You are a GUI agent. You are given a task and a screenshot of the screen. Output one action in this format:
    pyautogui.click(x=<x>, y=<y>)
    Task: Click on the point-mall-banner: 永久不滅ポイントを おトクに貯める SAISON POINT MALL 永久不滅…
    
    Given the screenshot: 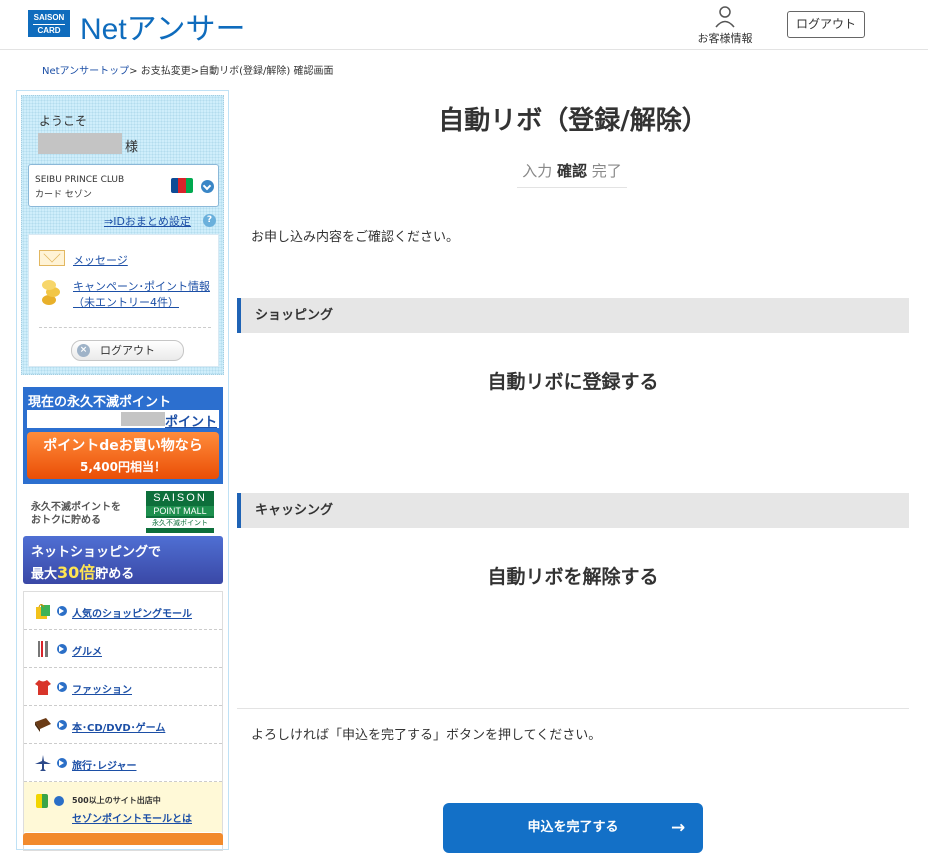 What is the action you would take?
    pyautogui.click(x=125, y=512)
    